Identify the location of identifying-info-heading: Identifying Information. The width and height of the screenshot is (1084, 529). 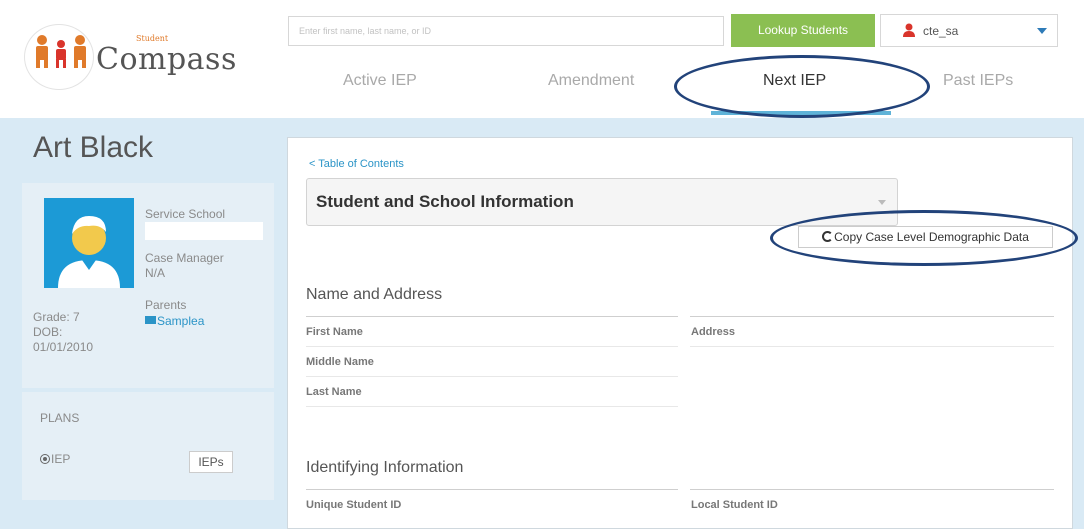
(385, 467).